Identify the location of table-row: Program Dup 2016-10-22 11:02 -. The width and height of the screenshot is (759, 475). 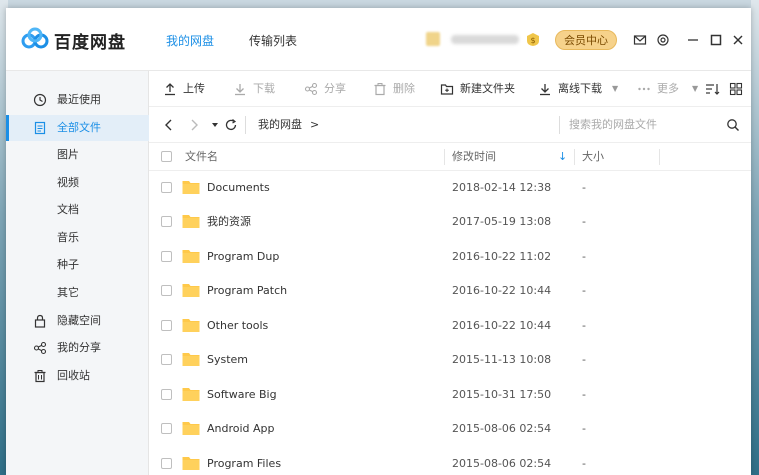
(450, 257).